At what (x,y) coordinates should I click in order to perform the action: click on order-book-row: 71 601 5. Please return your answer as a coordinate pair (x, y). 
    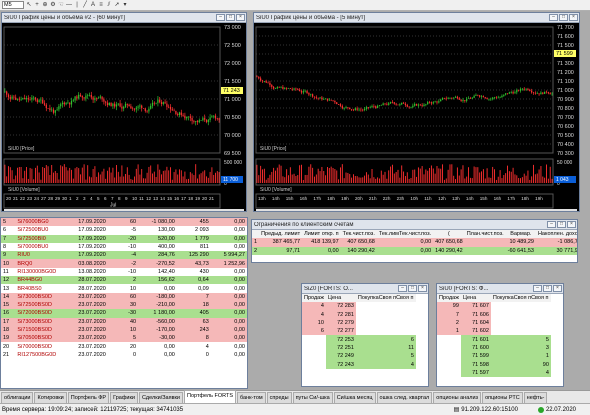
    Looking at the image, I should click on (494, 339).